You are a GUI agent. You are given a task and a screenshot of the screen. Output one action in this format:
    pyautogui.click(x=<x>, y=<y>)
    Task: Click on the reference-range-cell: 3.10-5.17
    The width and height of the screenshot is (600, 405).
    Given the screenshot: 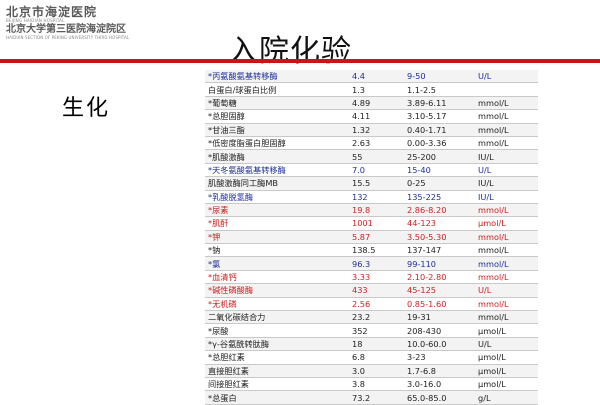 What is the action you would take?
    pyautogui.click(x=439, y=116)
    